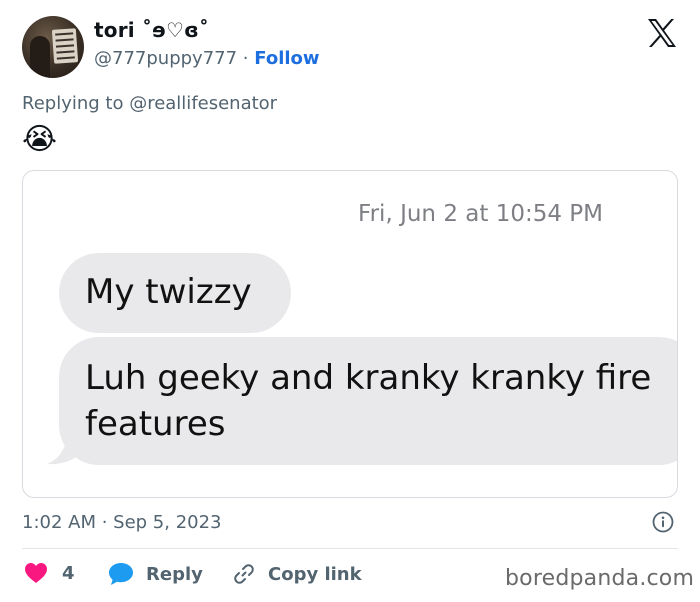 This screenshot has height=602, width=700. I want to click on watermark: boredpanda.com, so click(600, 578).